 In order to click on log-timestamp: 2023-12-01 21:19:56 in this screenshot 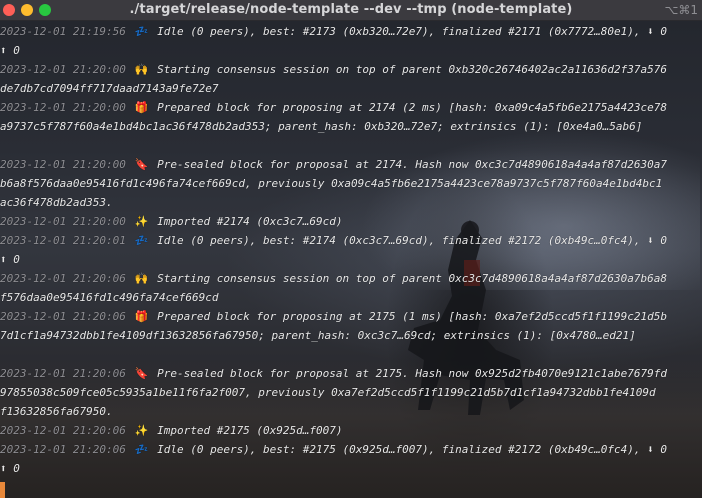, I will do `click(63, 31)`.